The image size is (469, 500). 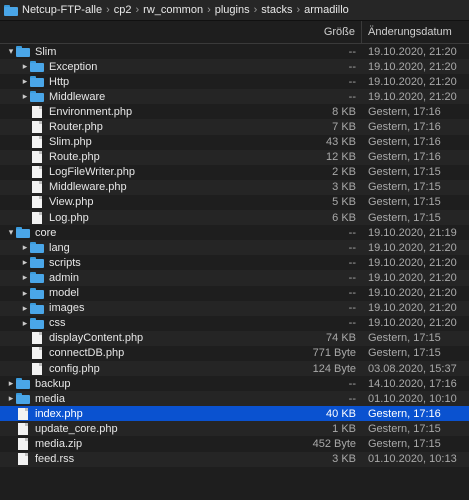 What do you see at coordinates (234, 353) in the screenshot?
I see `file-row: connectDB.php 771 Byte Gestern, 17:15` at bounding box center [234, 353].